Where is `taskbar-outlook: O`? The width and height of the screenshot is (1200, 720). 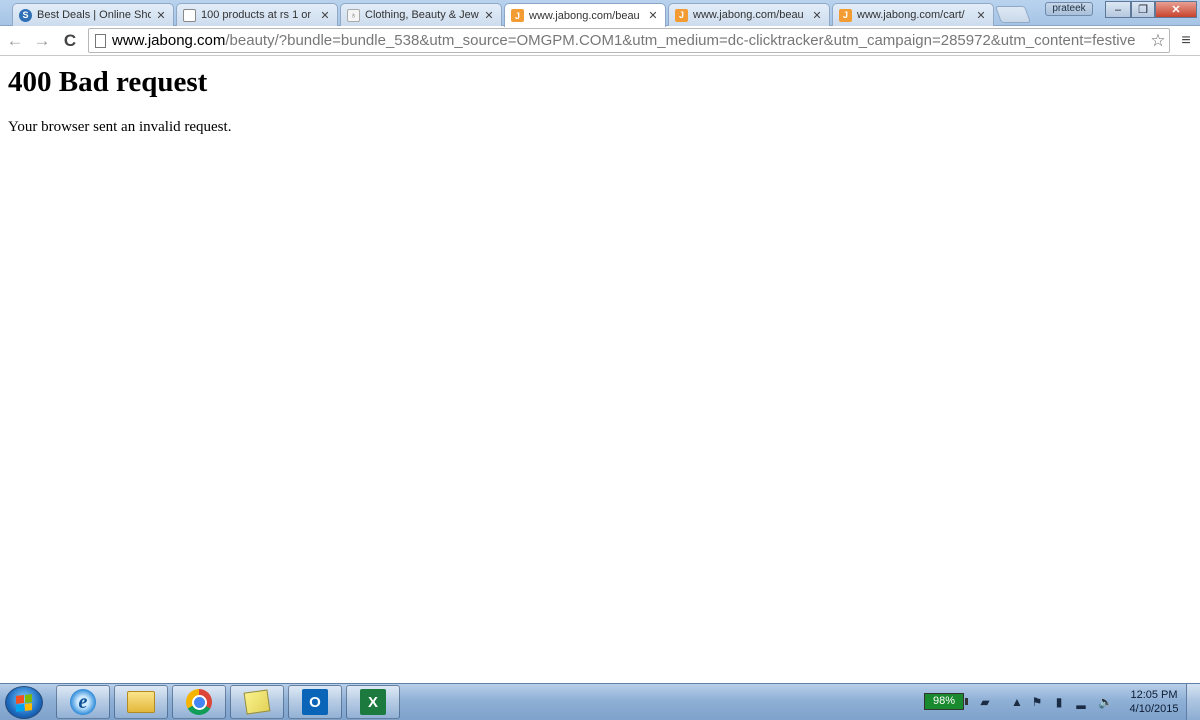
taskbar-outlook: O is located at coordinates (315, 702).